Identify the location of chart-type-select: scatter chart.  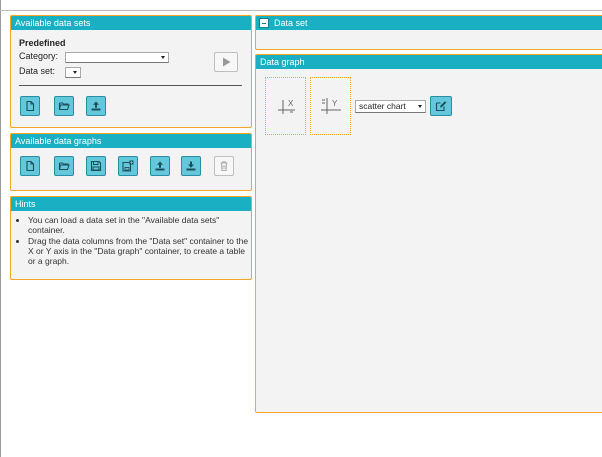
(390, 106).